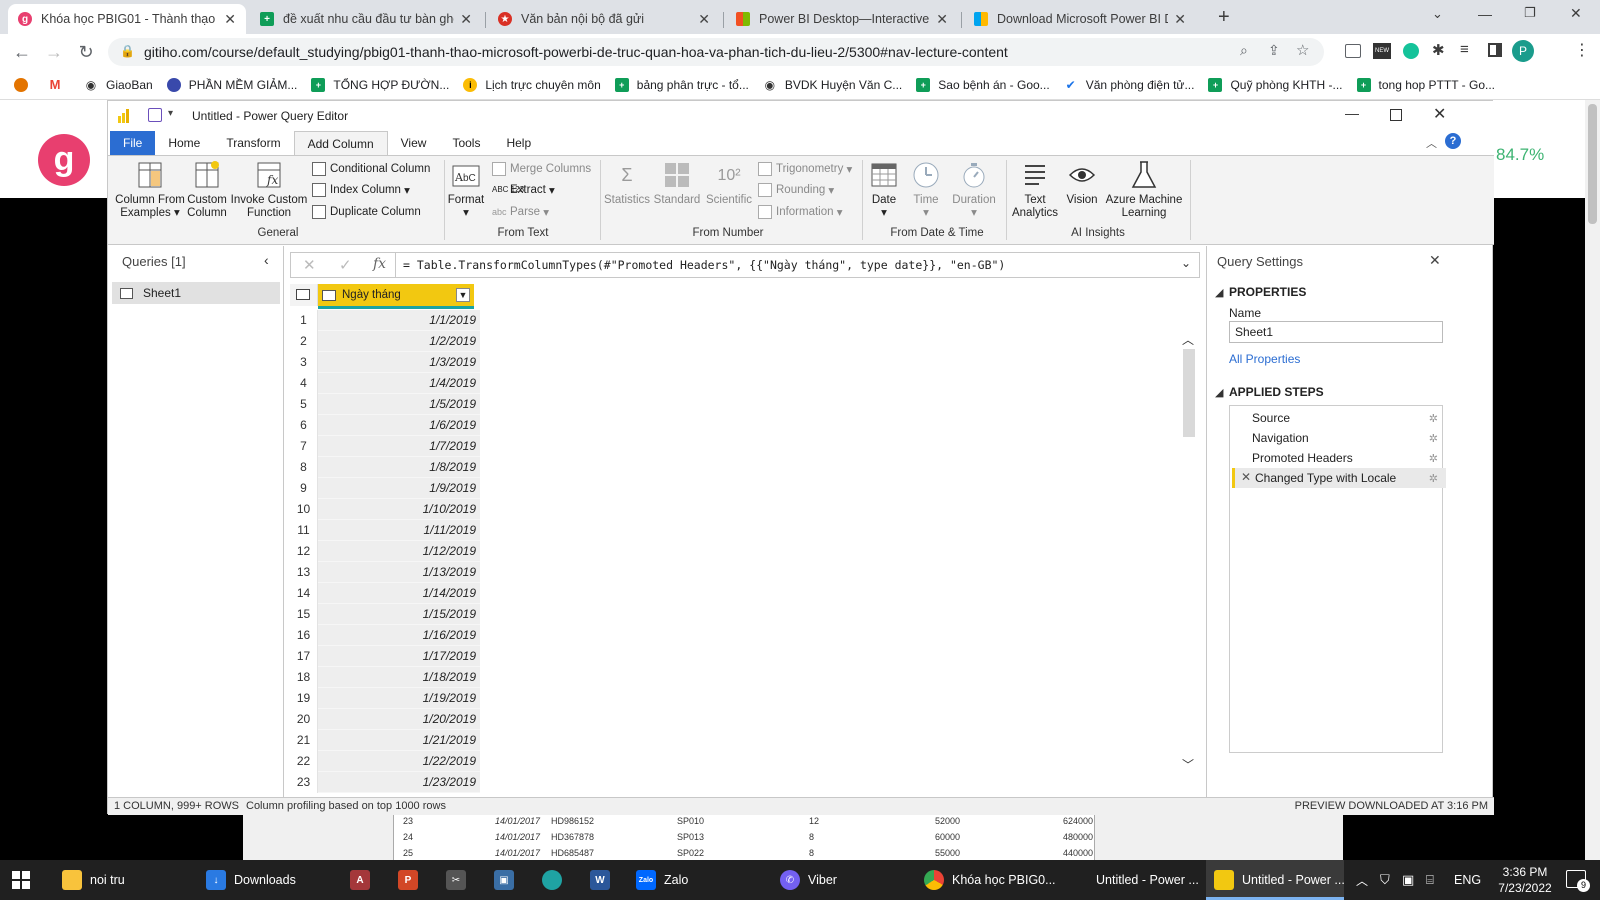 Image resolution: width=1600 pixels, height=900 pixels. I want to click on collapse-pane-icon: ‹, so click(266, 260).